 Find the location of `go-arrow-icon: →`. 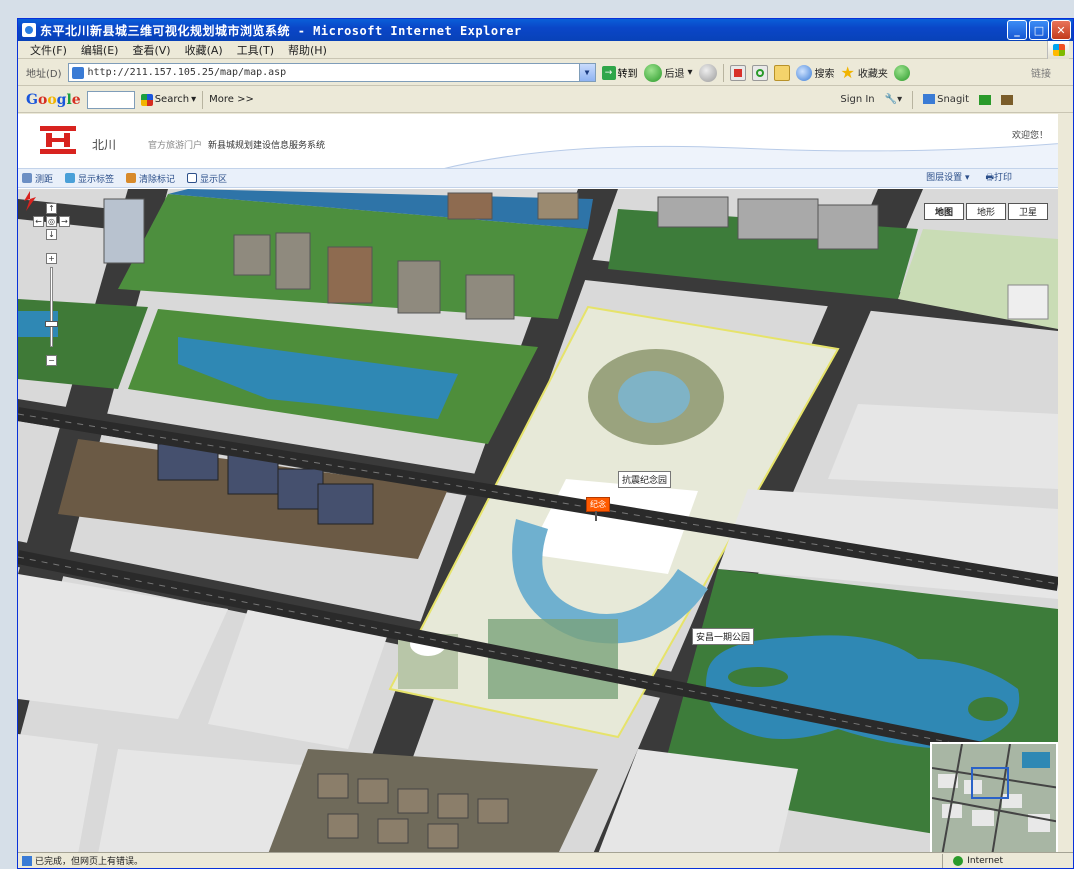

go-arrow-icon: → is located at coordinates (608, 72).